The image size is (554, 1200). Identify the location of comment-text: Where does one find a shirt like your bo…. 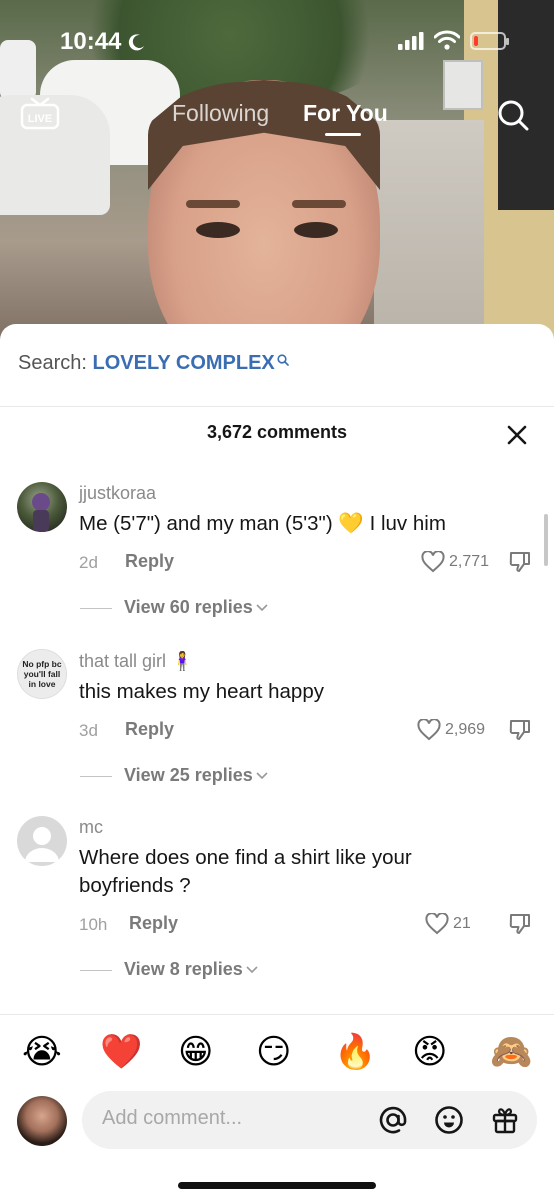
(245, 871).